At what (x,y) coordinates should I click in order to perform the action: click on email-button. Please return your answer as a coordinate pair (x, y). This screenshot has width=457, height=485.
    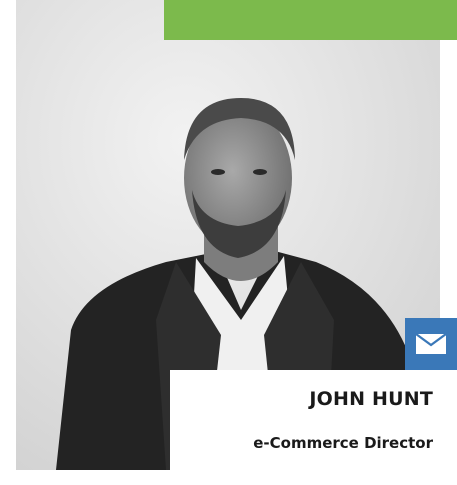
    Looking at the image, I should click on (431, 344).